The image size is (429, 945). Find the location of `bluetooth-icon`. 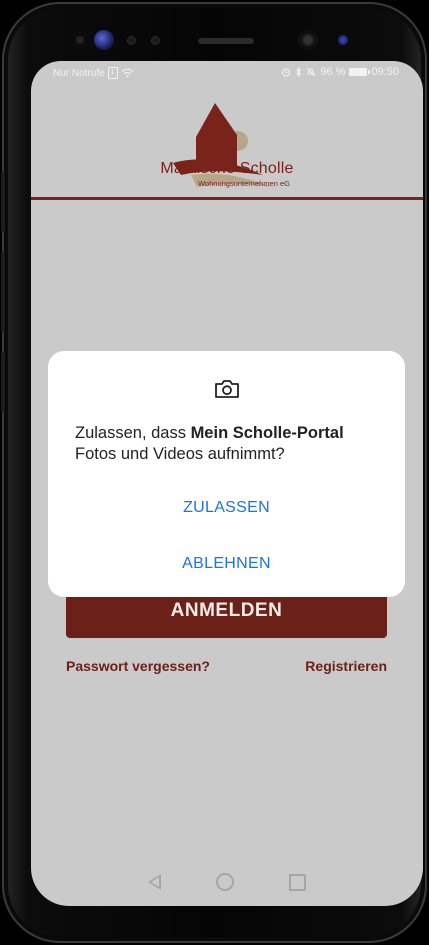

bluetooth-icon is located at coordinates (299, 72).